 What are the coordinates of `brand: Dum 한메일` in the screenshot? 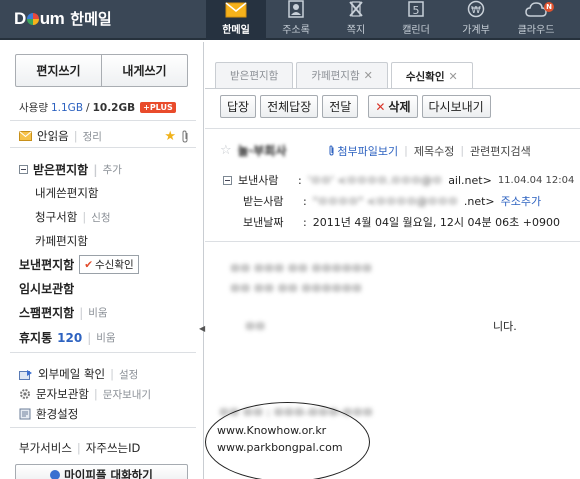 It's located at (63, 18).